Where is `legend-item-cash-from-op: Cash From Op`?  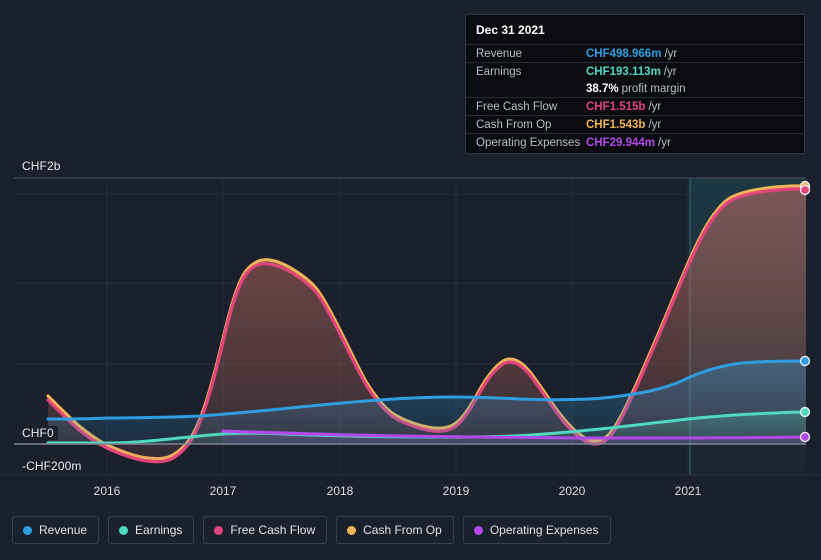
legend-item-cash-from-op: Cash From Op is located at coordinates (395, 530).